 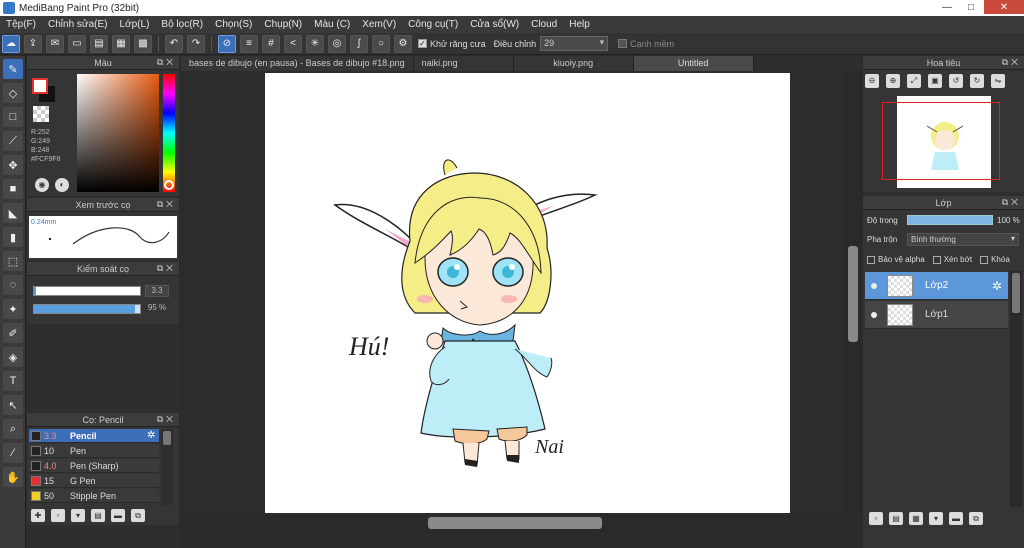 I want to click on actual-size-icon: ▣, so click(x=935, y=81).